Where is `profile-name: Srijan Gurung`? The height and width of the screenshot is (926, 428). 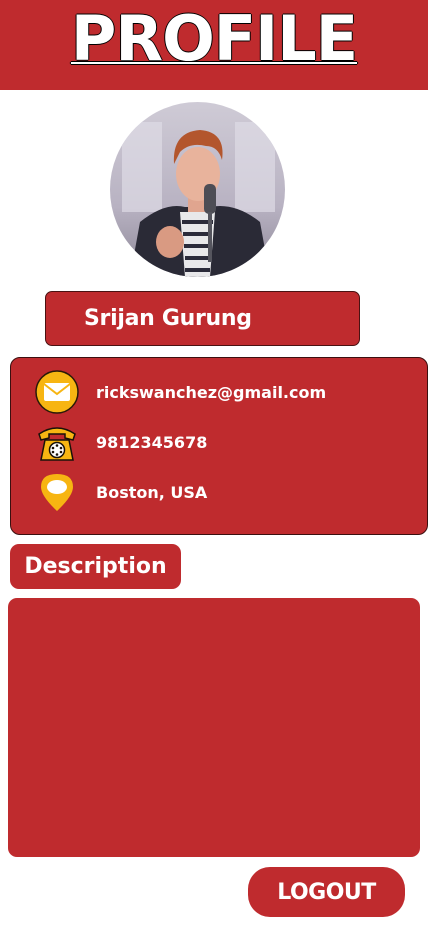 profile-name: Srijan Gurung is located at coordinates (168, 318).